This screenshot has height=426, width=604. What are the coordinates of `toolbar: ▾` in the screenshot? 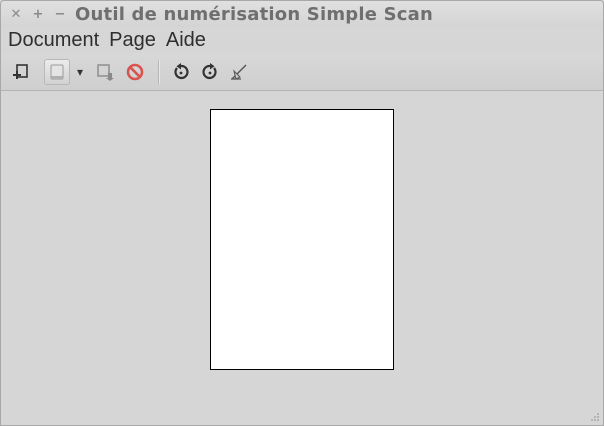 It's located at (302, 72).